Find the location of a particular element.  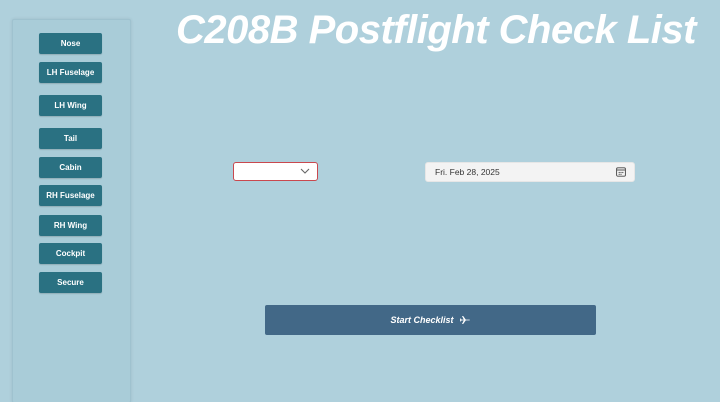

calendar-icon is located at coordinates (621, 172).